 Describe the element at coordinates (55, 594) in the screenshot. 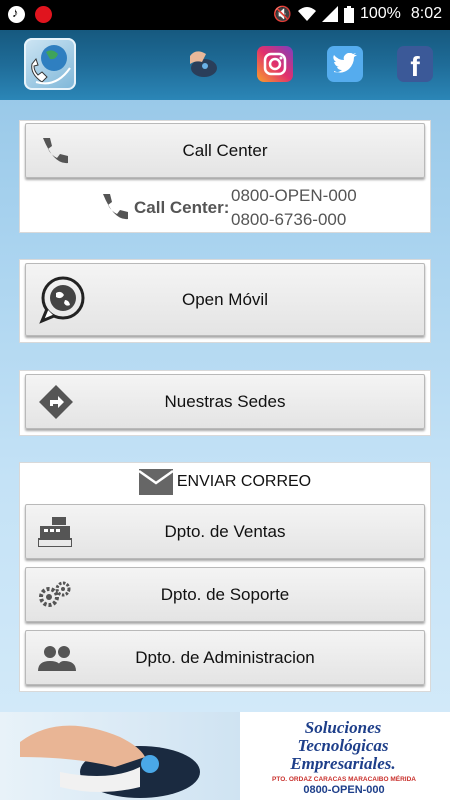

I see `gears-icon` at that location.